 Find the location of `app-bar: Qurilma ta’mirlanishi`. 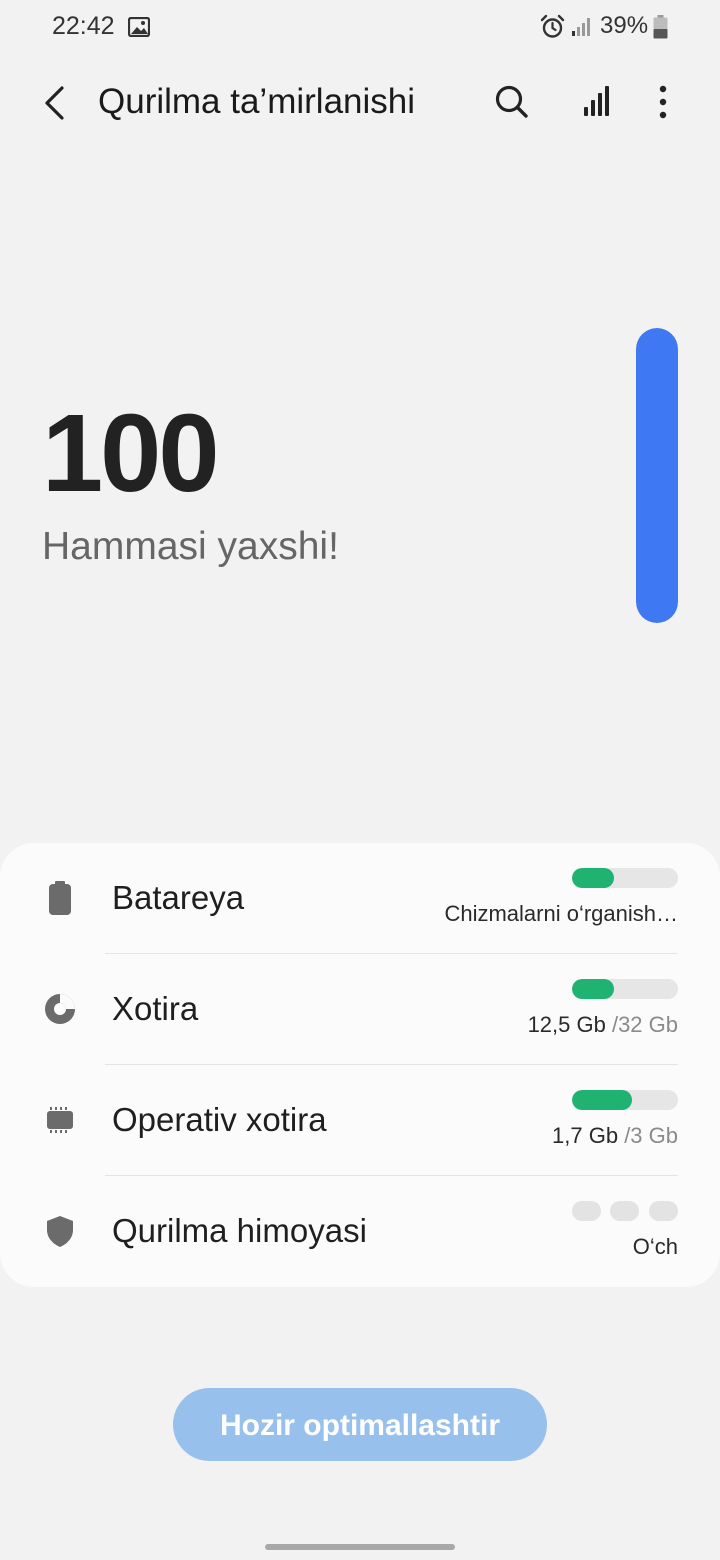

app-bar: Qurilma ta’mirlanishi is located at coordinates (360, 103).